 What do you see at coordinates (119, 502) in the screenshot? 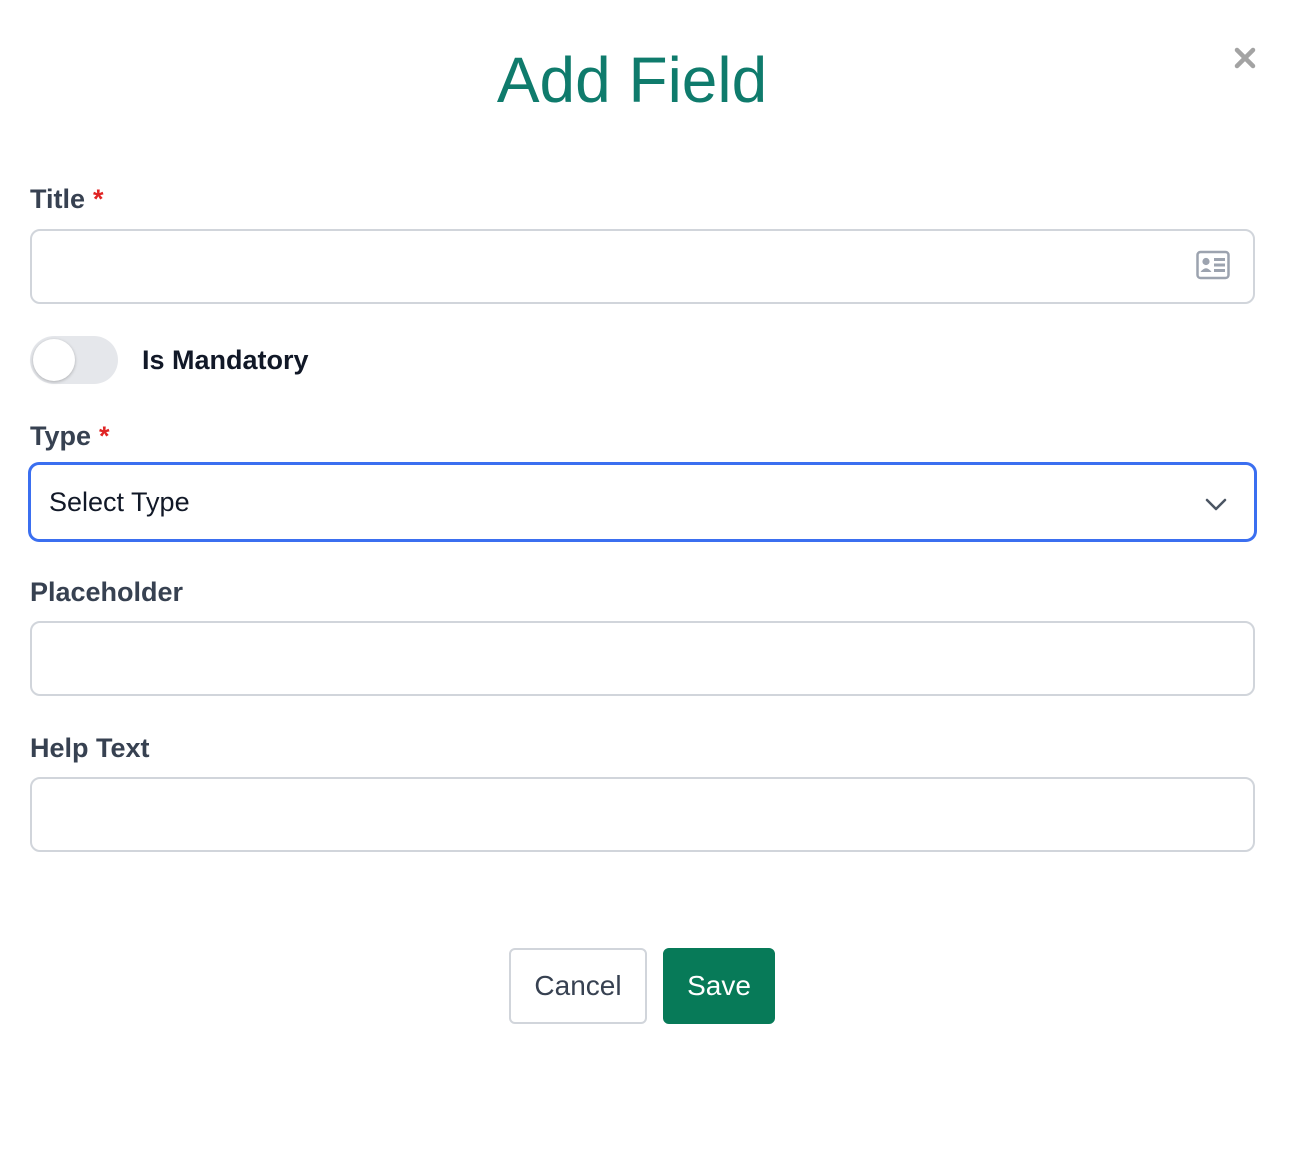
I see `type-select-value: Select Type` at bounding box center [119, 502].